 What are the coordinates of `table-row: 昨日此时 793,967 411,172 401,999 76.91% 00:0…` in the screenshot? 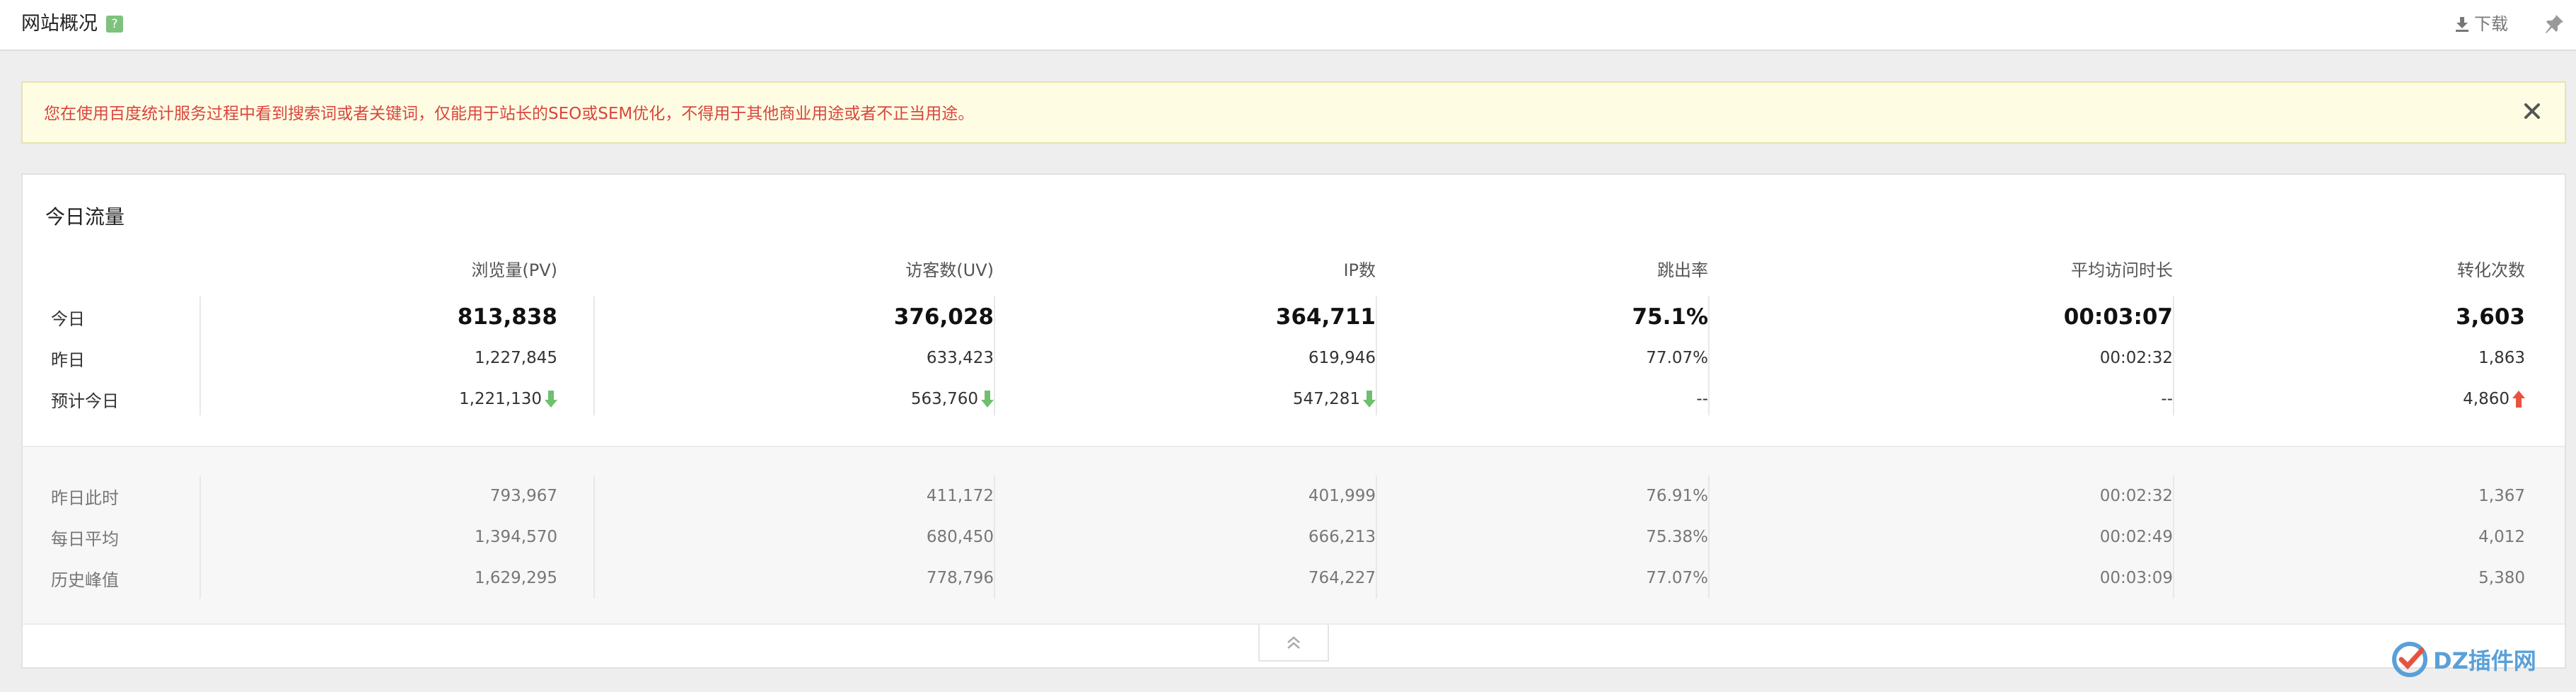 It's located at (1294, 496).